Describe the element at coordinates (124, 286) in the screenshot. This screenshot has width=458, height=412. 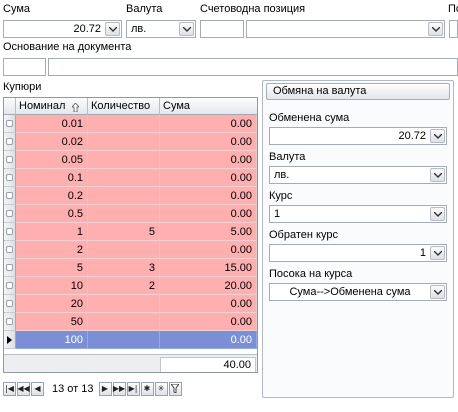
I see `cell-kolichestvo: 2` at that location.